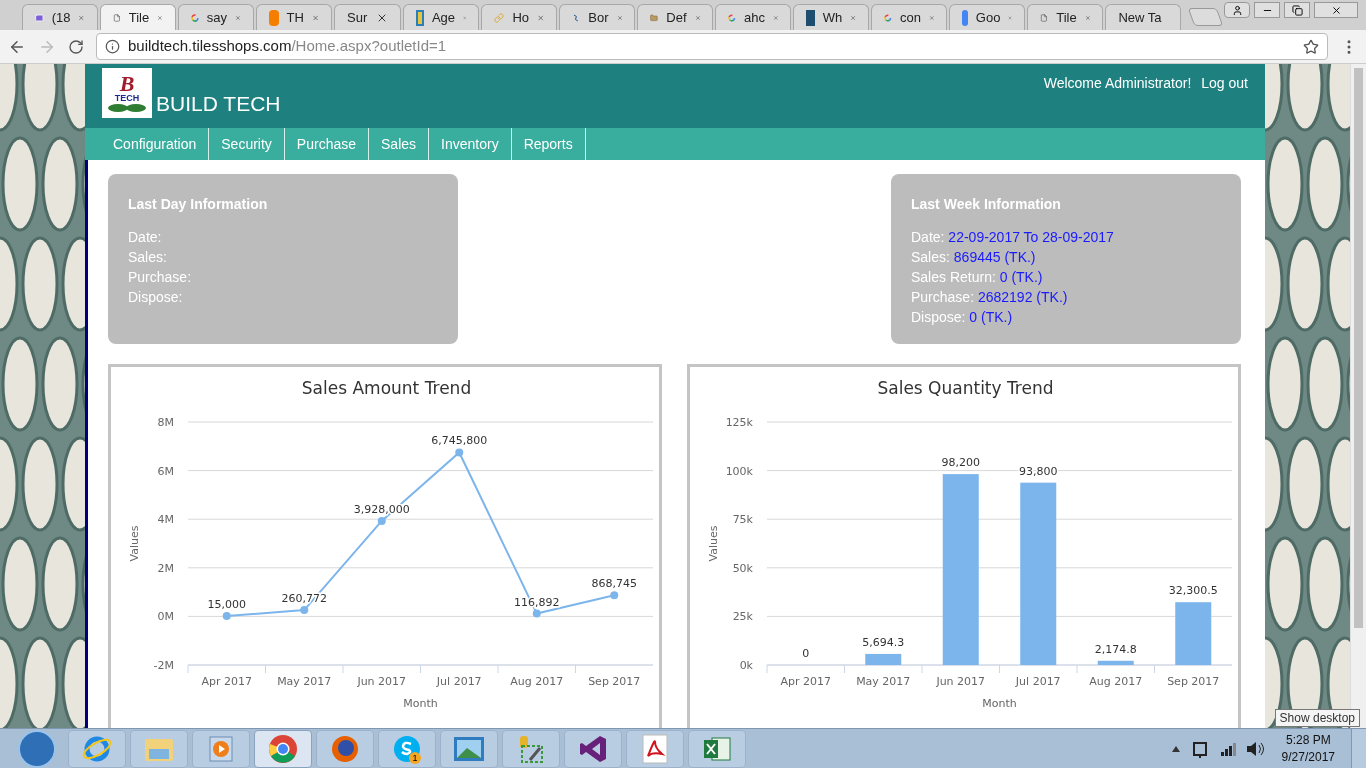 The image size is (1366, 768). Describe the element at coordinates (407, 748) in the screenshot. I see `taskbar-button: 1` at that location.